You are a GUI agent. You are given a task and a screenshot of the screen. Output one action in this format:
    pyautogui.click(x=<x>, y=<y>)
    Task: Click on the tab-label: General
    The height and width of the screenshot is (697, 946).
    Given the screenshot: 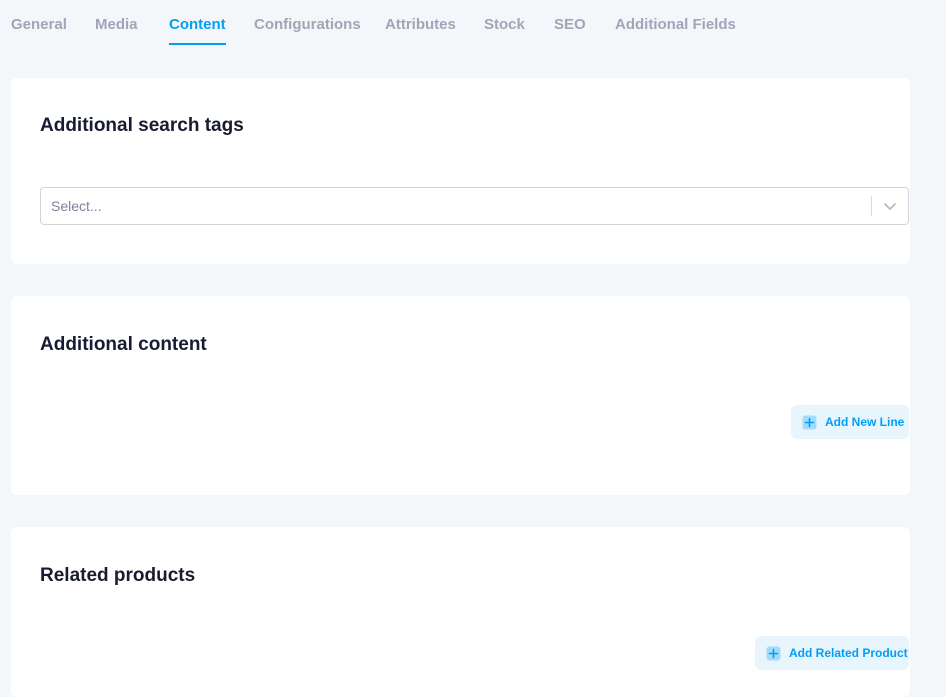 What is the action you would take?
    pyautogui.click(x=39, y=24)
    